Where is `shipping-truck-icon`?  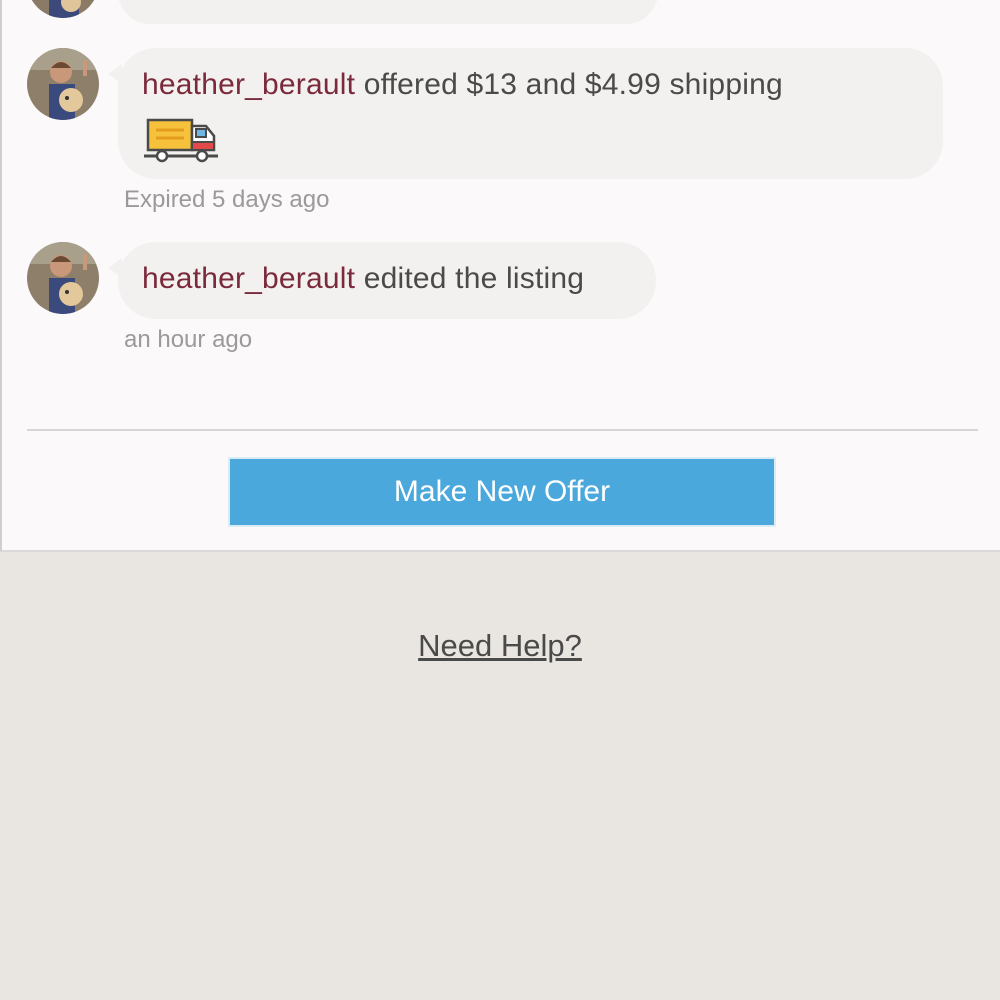 shipping-truck-icon is located at coordinates (181, 142).